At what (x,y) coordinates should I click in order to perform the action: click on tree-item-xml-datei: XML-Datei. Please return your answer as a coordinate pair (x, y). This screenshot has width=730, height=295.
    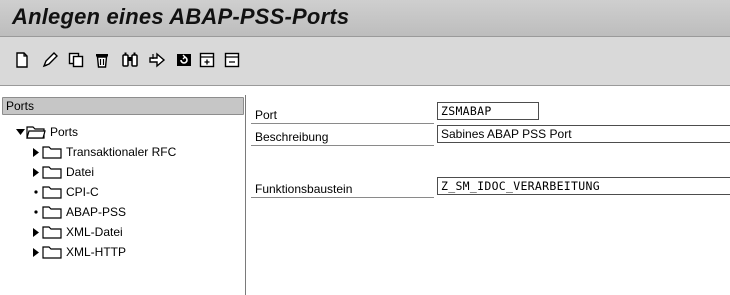
    Looking at the image, I should click on (76, 232).